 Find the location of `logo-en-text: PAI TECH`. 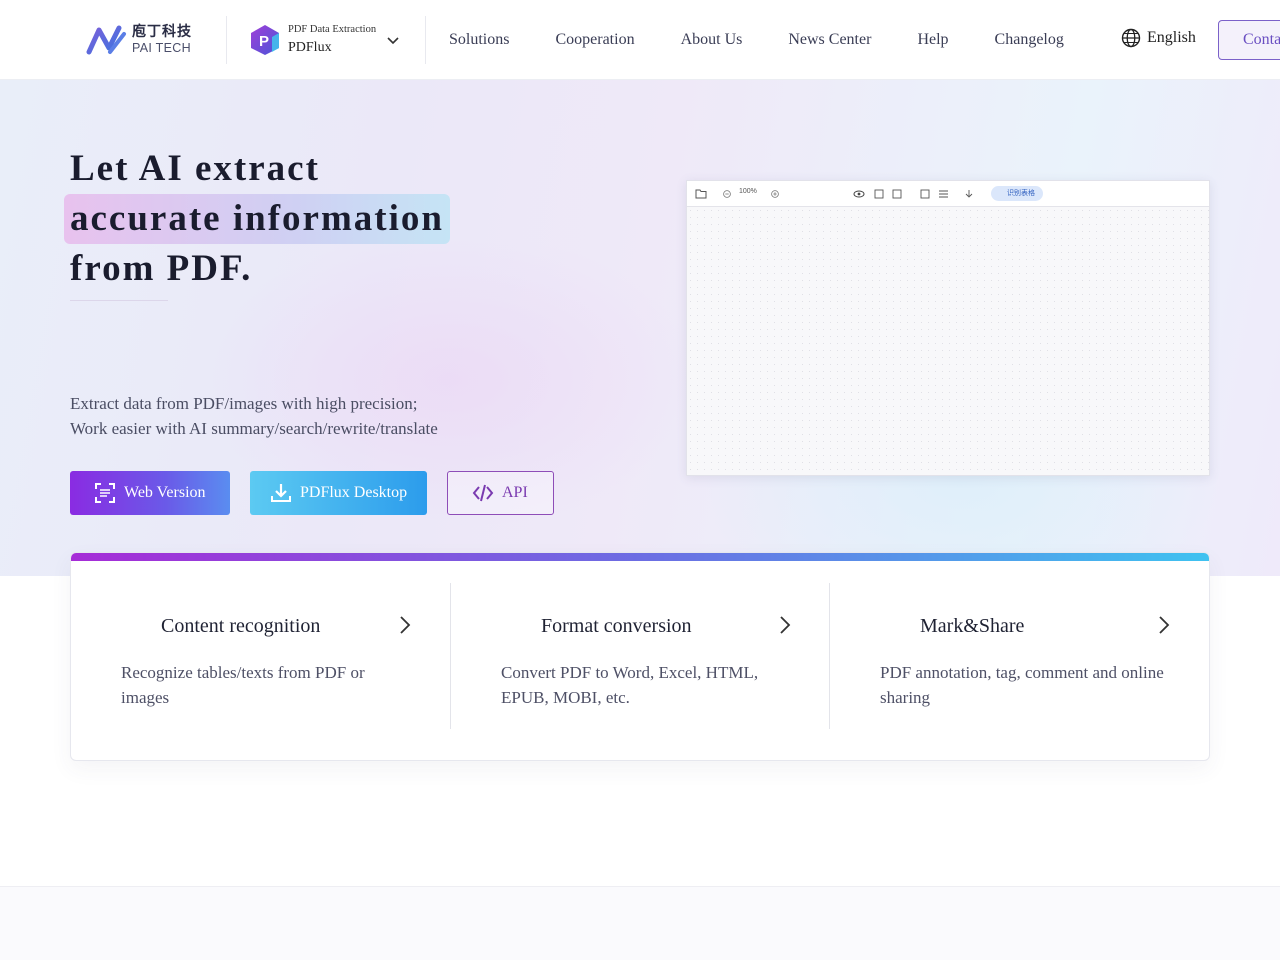

logo-en-text: PAI TECH is located at coordinates (161, 48).